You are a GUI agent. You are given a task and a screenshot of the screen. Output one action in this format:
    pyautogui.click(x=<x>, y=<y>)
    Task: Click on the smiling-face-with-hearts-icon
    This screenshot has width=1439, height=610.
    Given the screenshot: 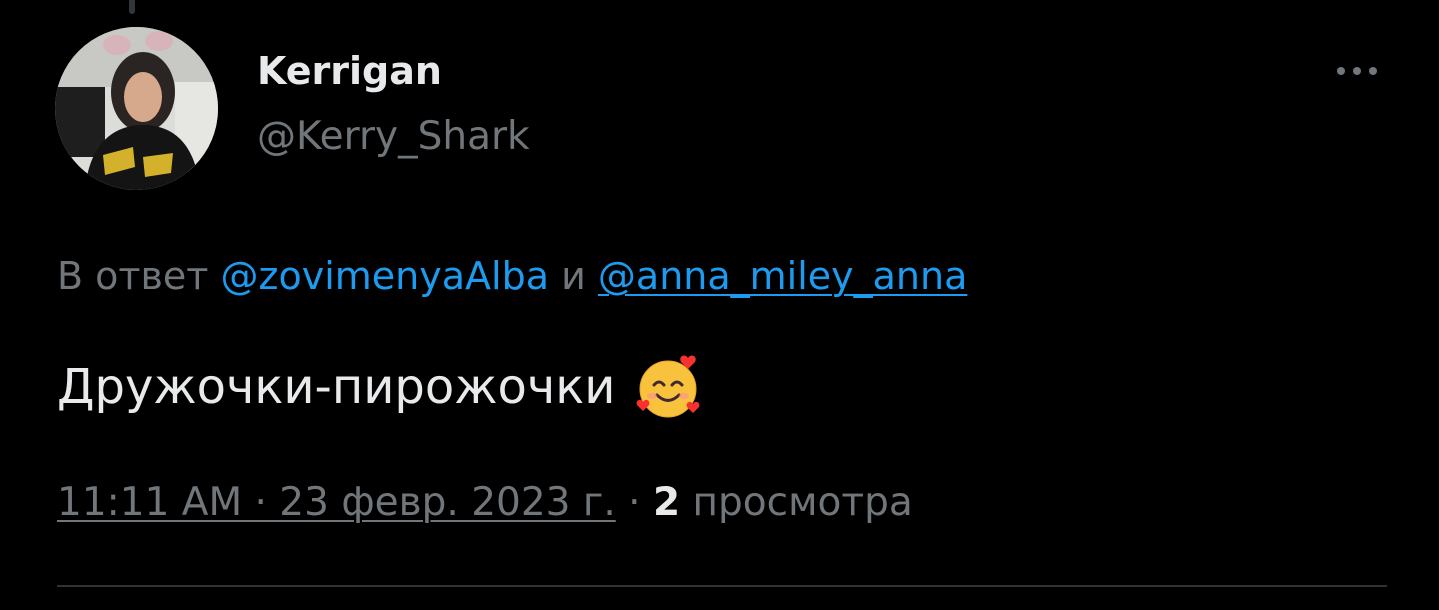 What is the action you would take?
    pyautogui.click(x=668, y=387)
    